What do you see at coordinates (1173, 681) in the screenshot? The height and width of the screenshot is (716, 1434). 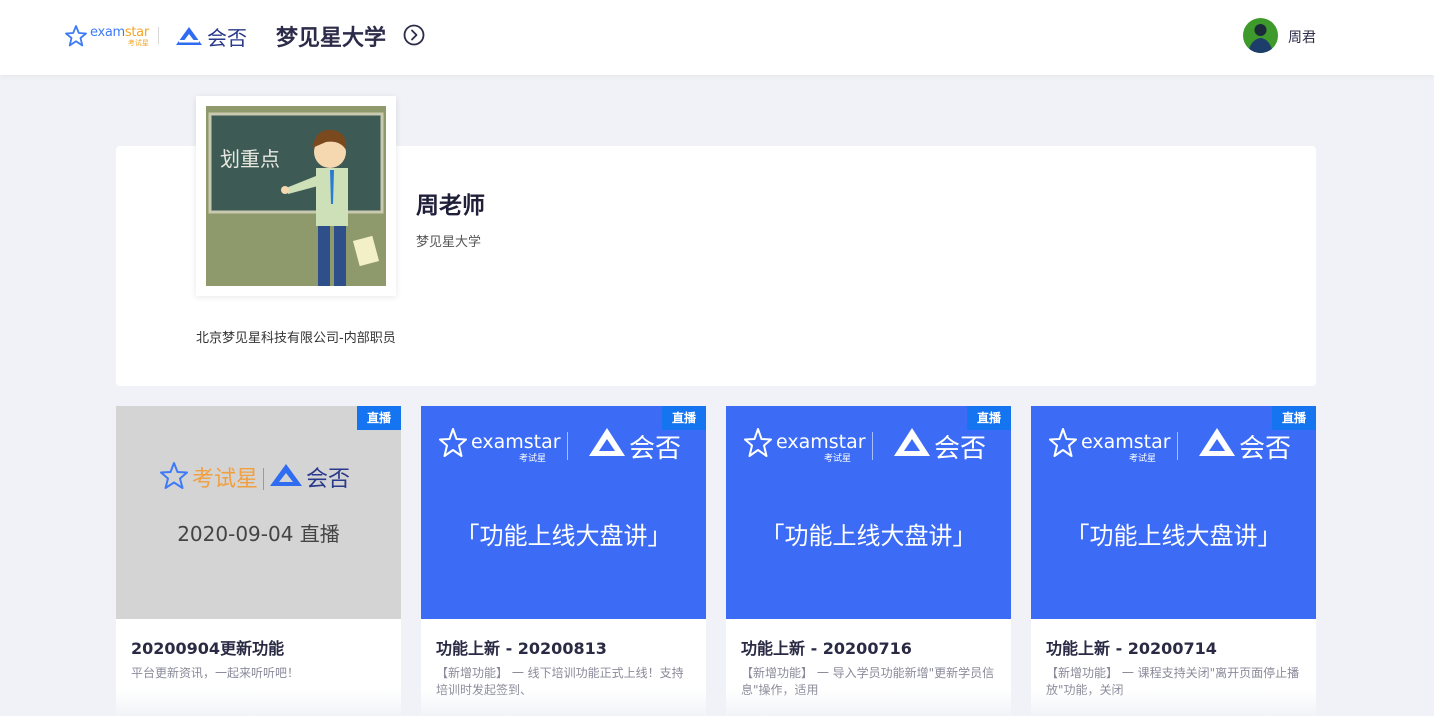 I see `course-description: 【新增功能】 一 课程支持关闭"离开页面停止播放"功能，关闭` at bounding box center [1173, 681].